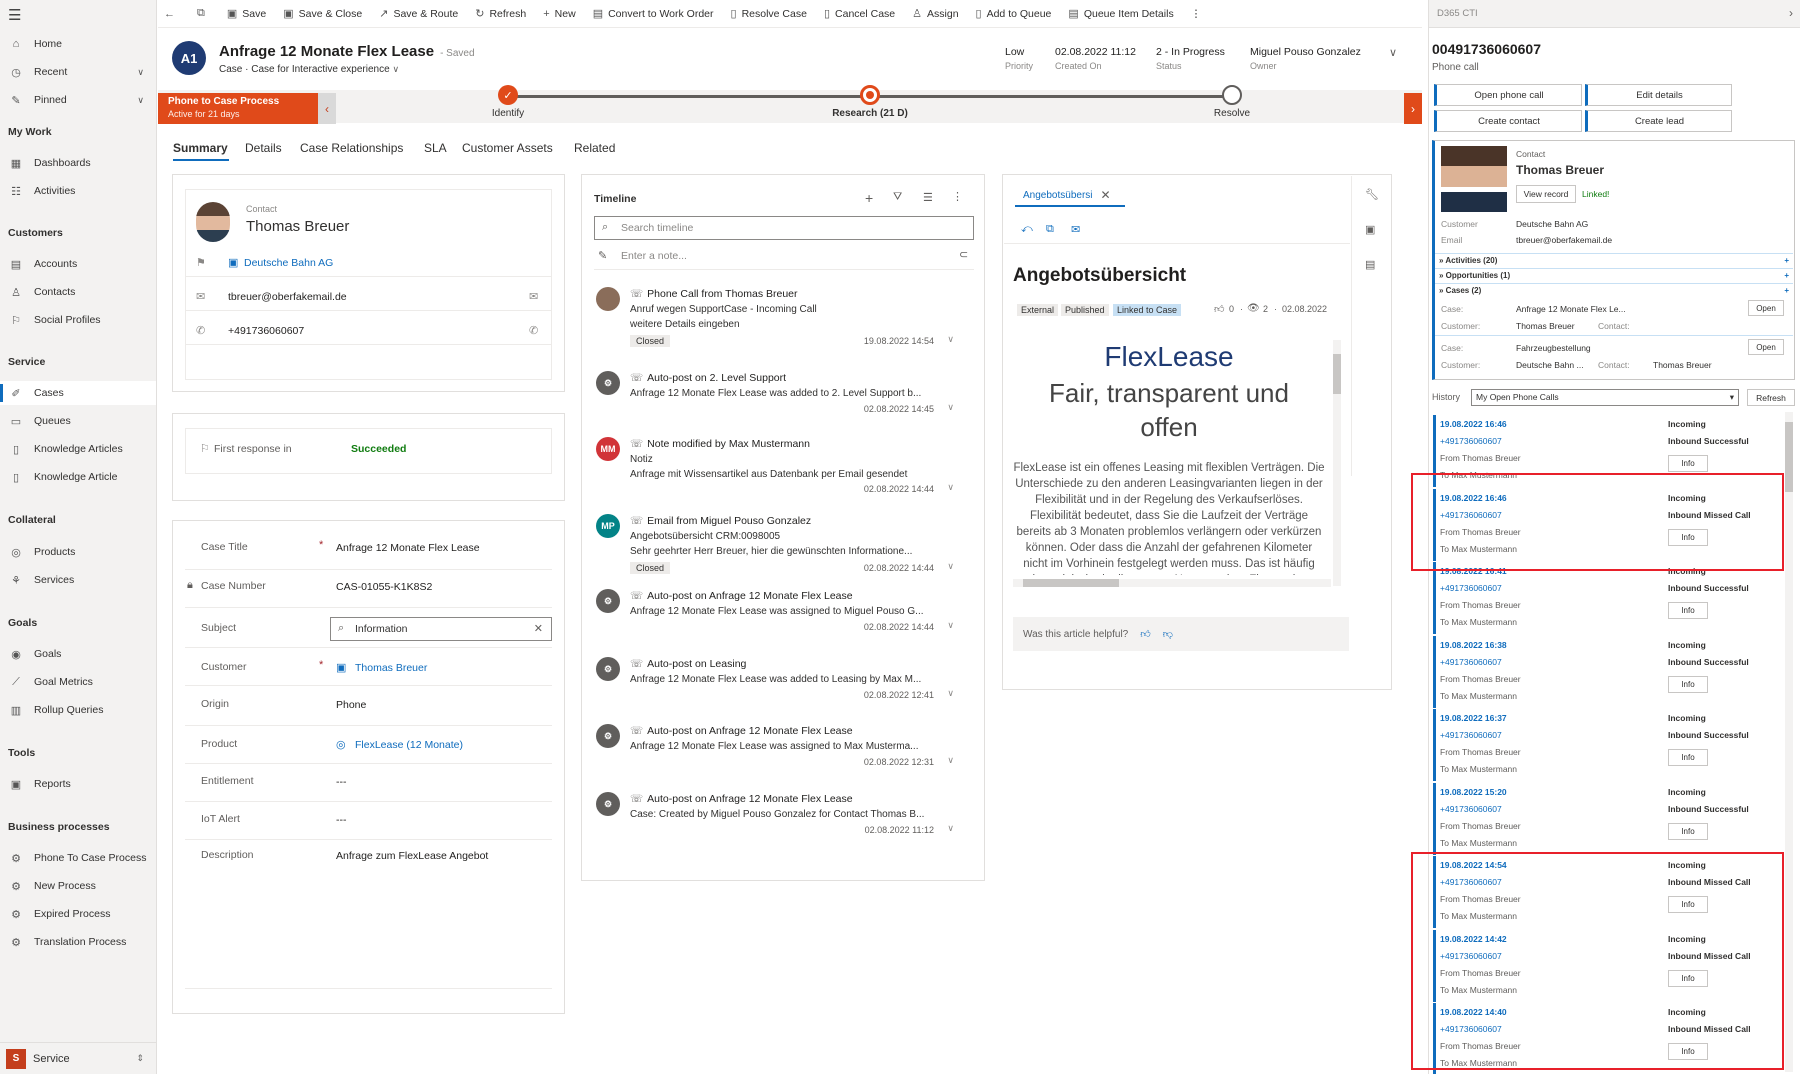 The image size is (1800, 1074). What do you see at coordinates (341, 782) in the screenshot?
I see `entitlement-field: ---` at bounding box center [341, 782].